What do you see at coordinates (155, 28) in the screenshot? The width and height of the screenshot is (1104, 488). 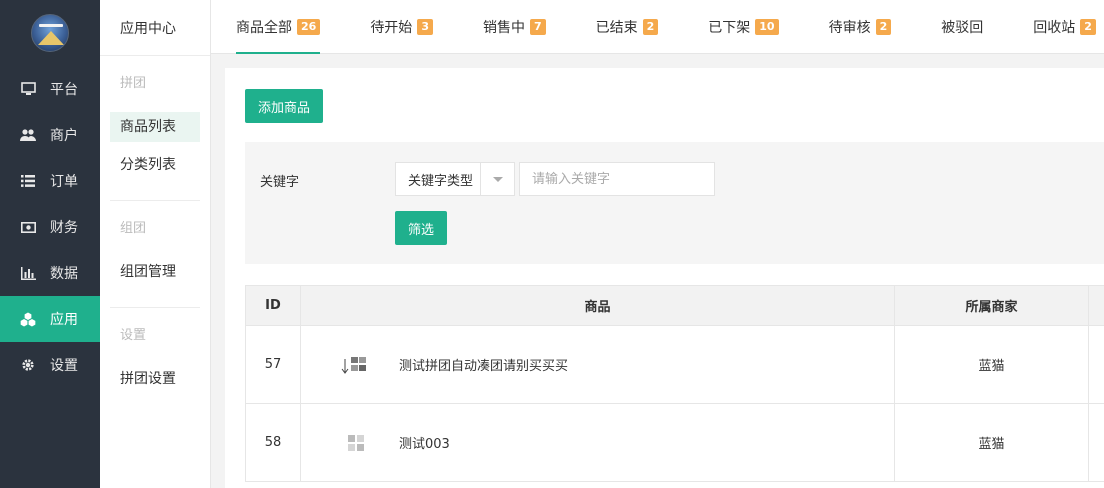 I see `subnav-title: 应用中心` at bounding box center [155, 28].